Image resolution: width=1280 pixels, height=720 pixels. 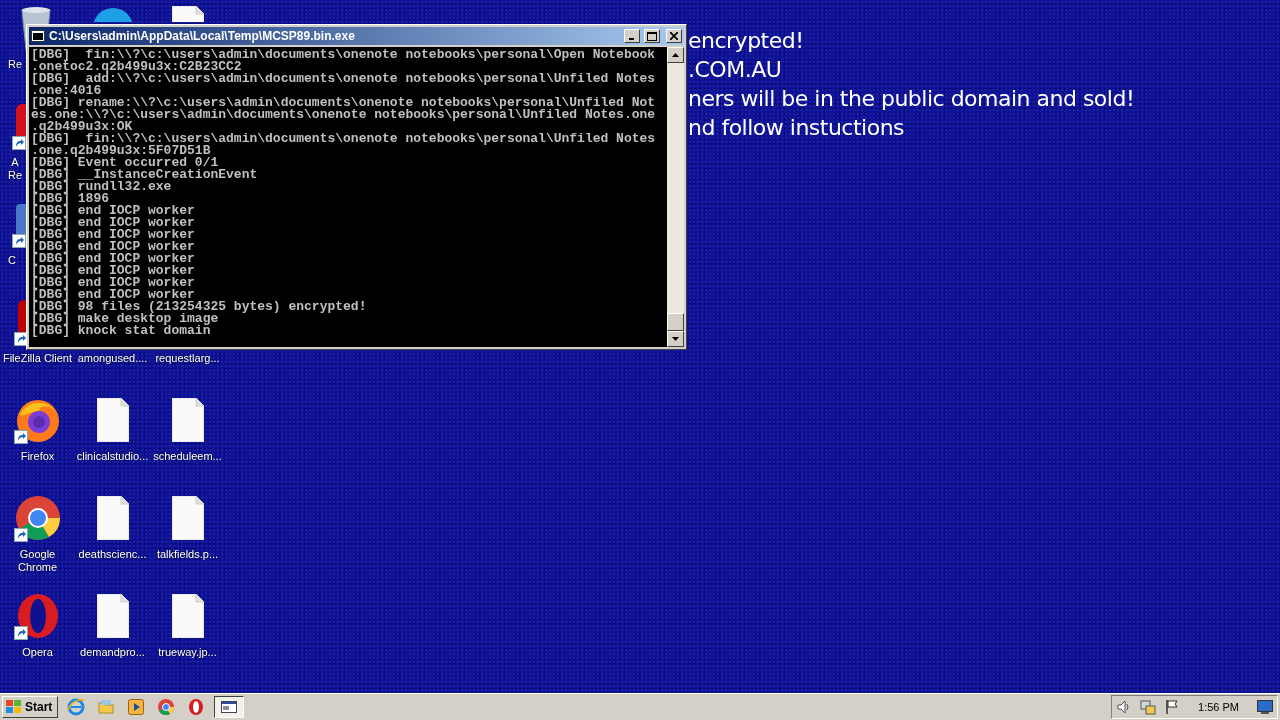 I want to click on console-line: .onetoc2.q2b499u3x:C2B23CC2, so click(x=136, y=67).